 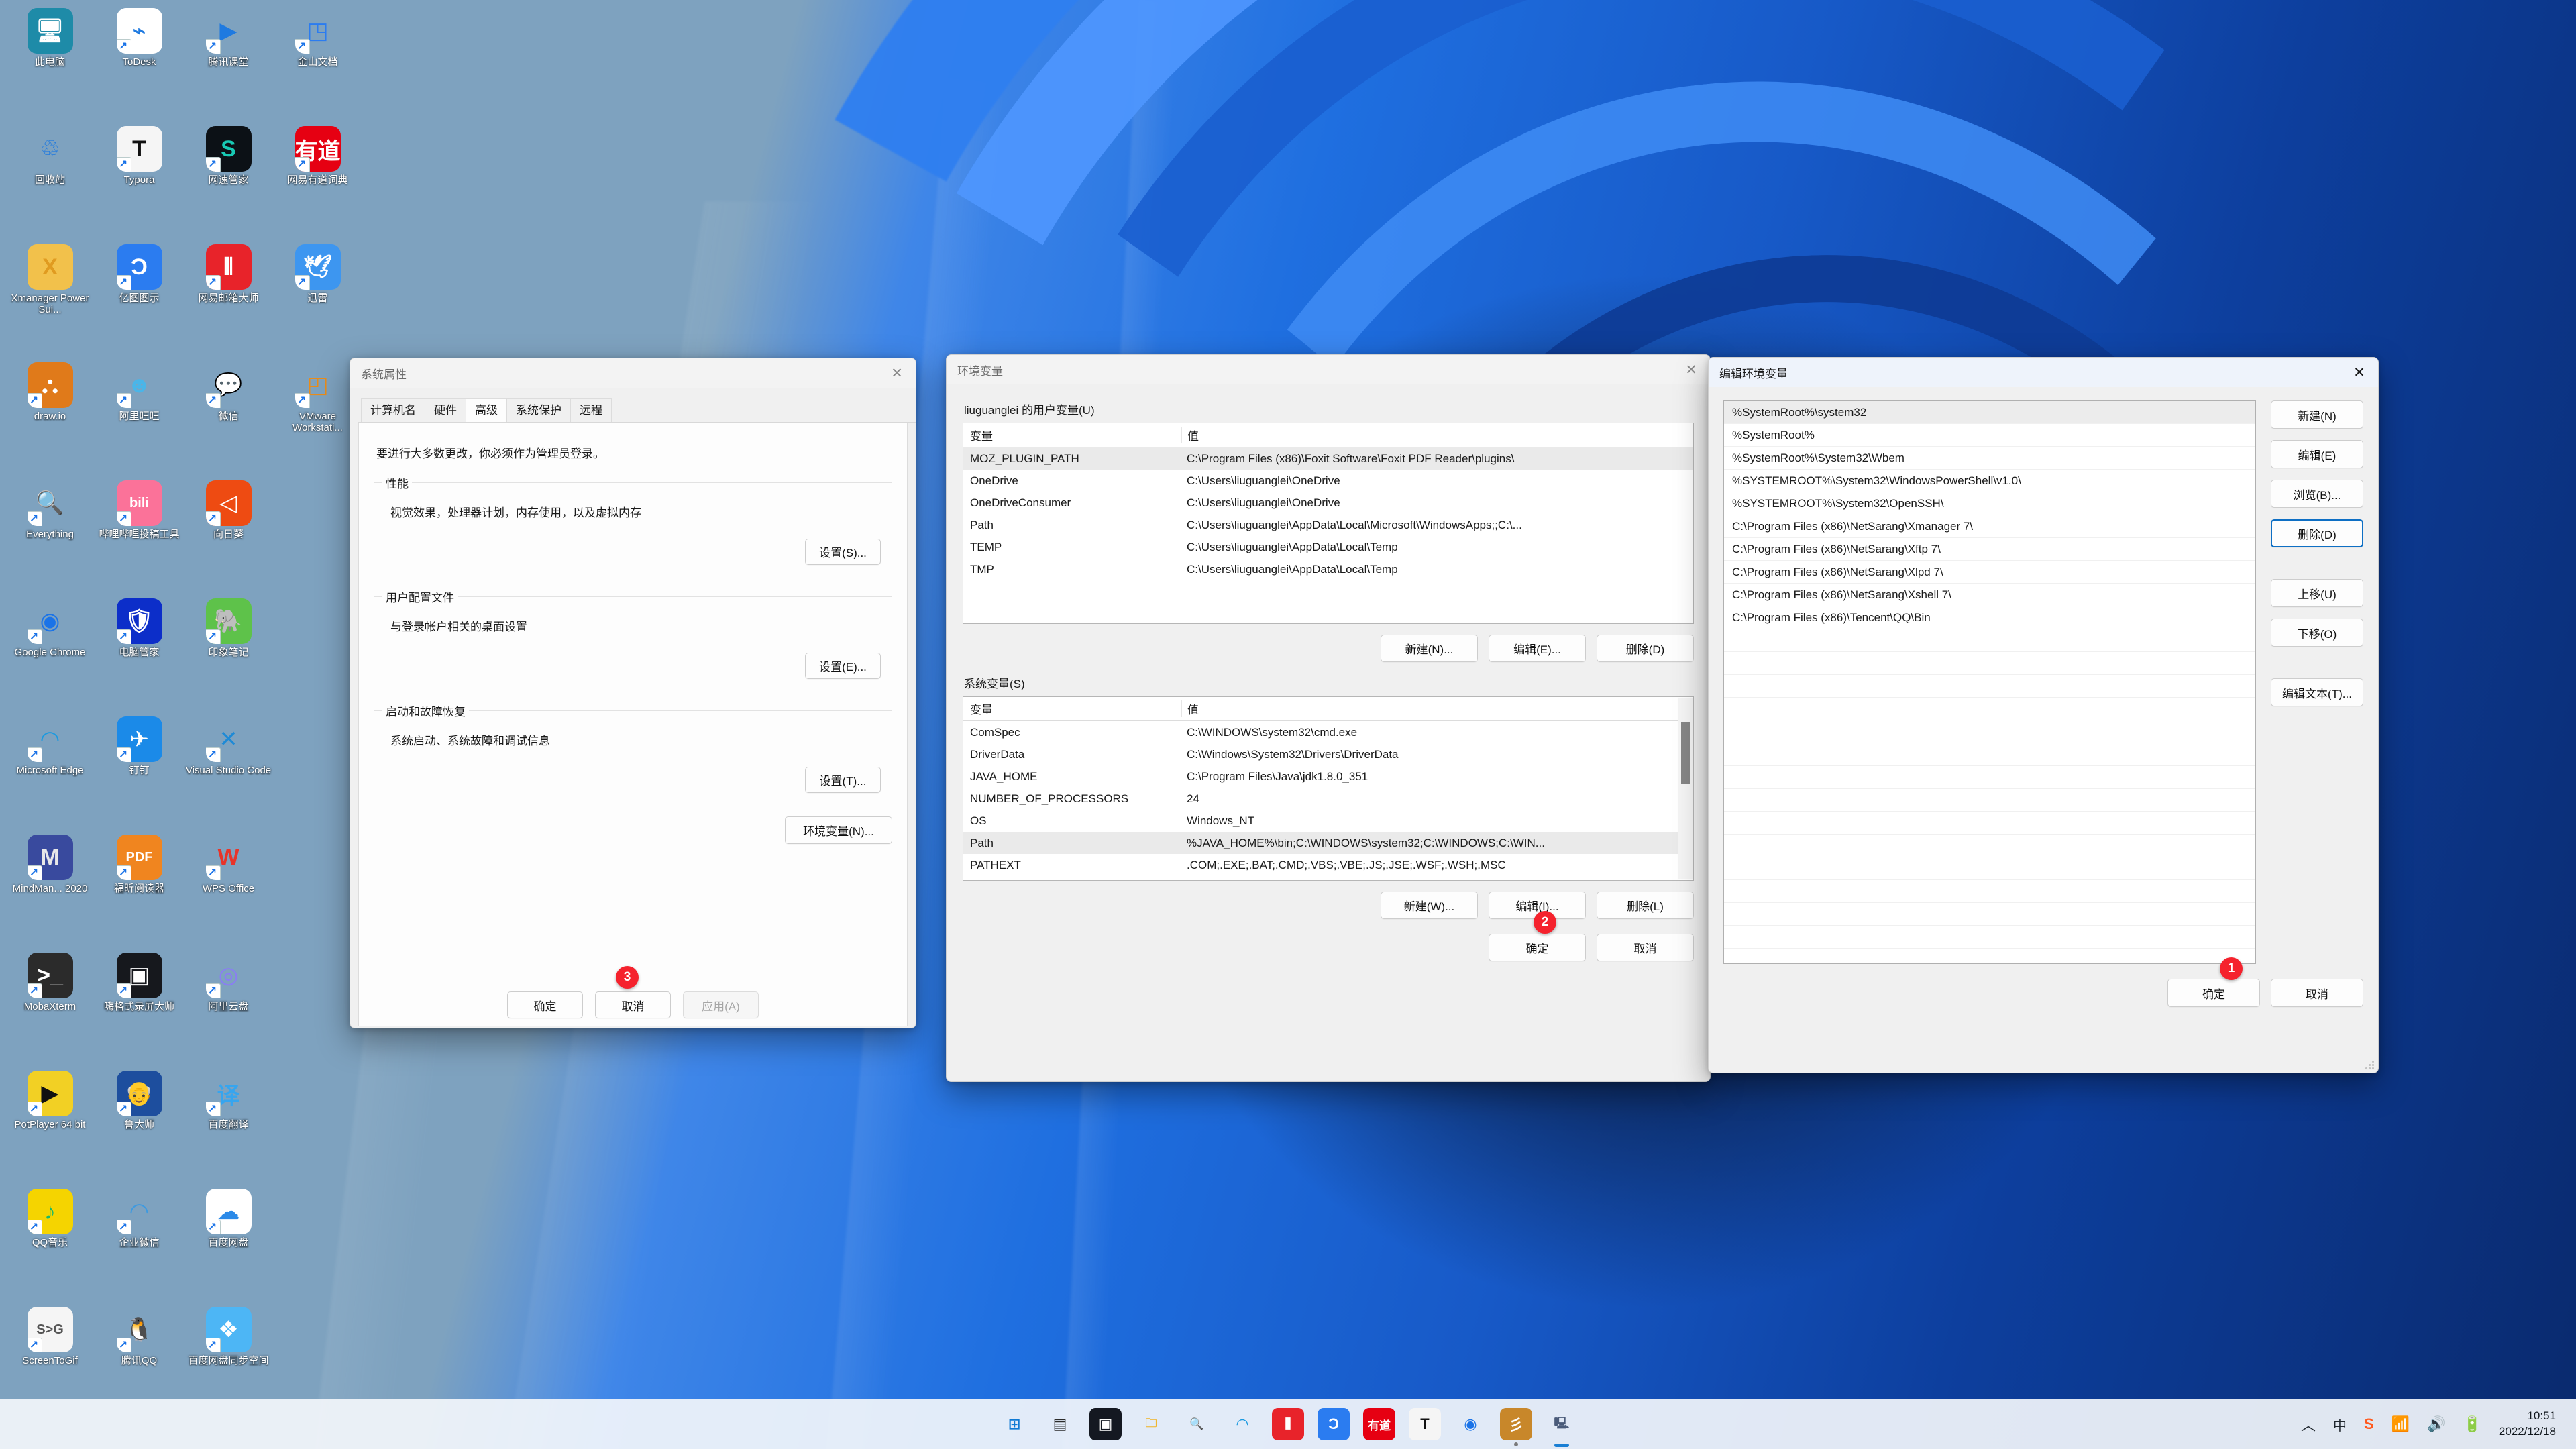 I want to click on desktop-icon-aliyun-drive-icon: ◎ ↗ 阿里云盘, so click(x=228, y=1012).